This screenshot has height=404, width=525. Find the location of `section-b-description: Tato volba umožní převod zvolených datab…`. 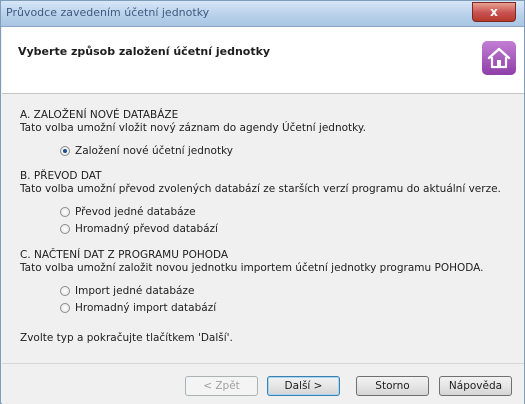

section-b-description: Tato volba umožní převod zvolených datab… is located at coordinates (260, 189).